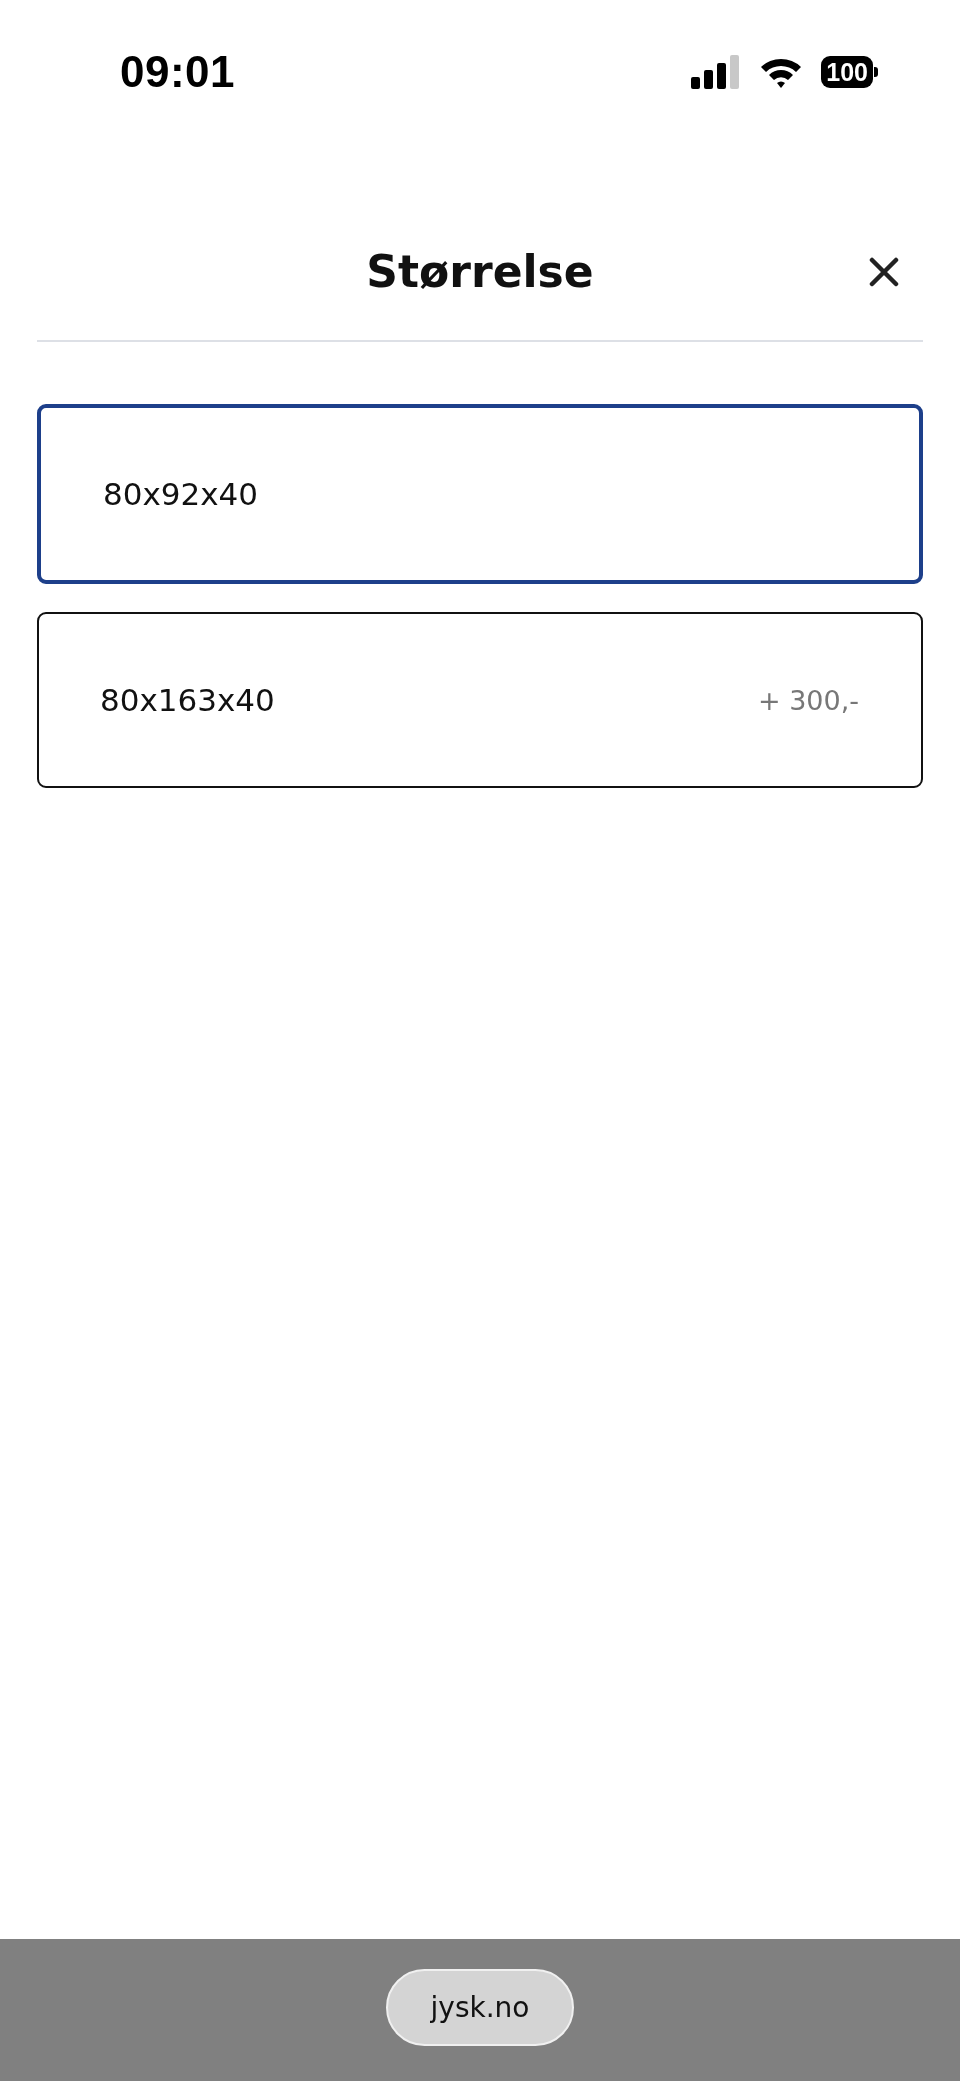  I want to click on address-bar: jysk.no, so click(480, 2007).